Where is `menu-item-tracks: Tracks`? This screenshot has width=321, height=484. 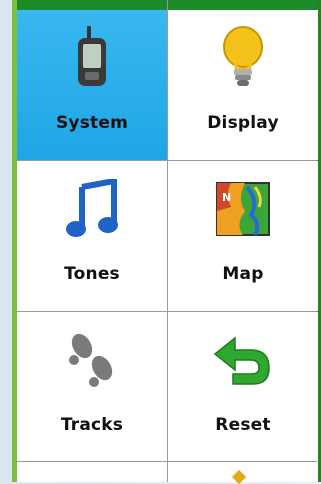 menu-item-tracks: Tracks is located at coordinates (92, 387).